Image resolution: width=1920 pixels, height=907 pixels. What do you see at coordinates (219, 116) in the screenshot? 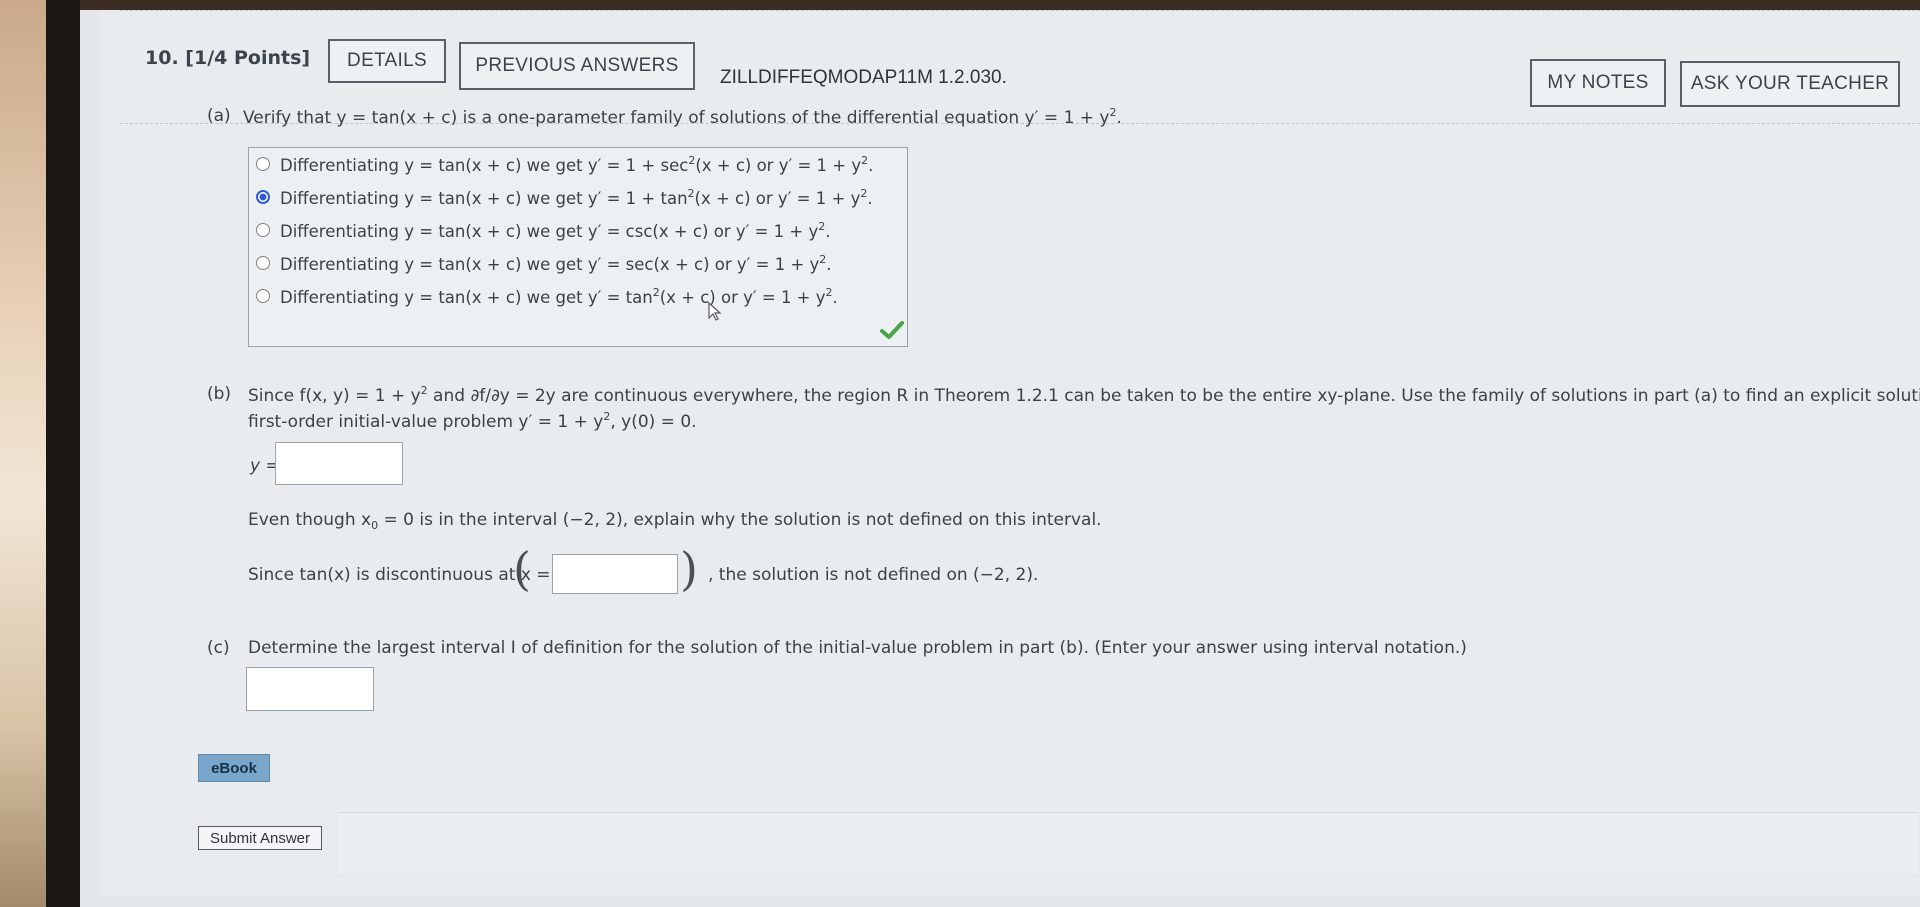
I see `part-a-label: (a)` at bounding box center [219, 116].